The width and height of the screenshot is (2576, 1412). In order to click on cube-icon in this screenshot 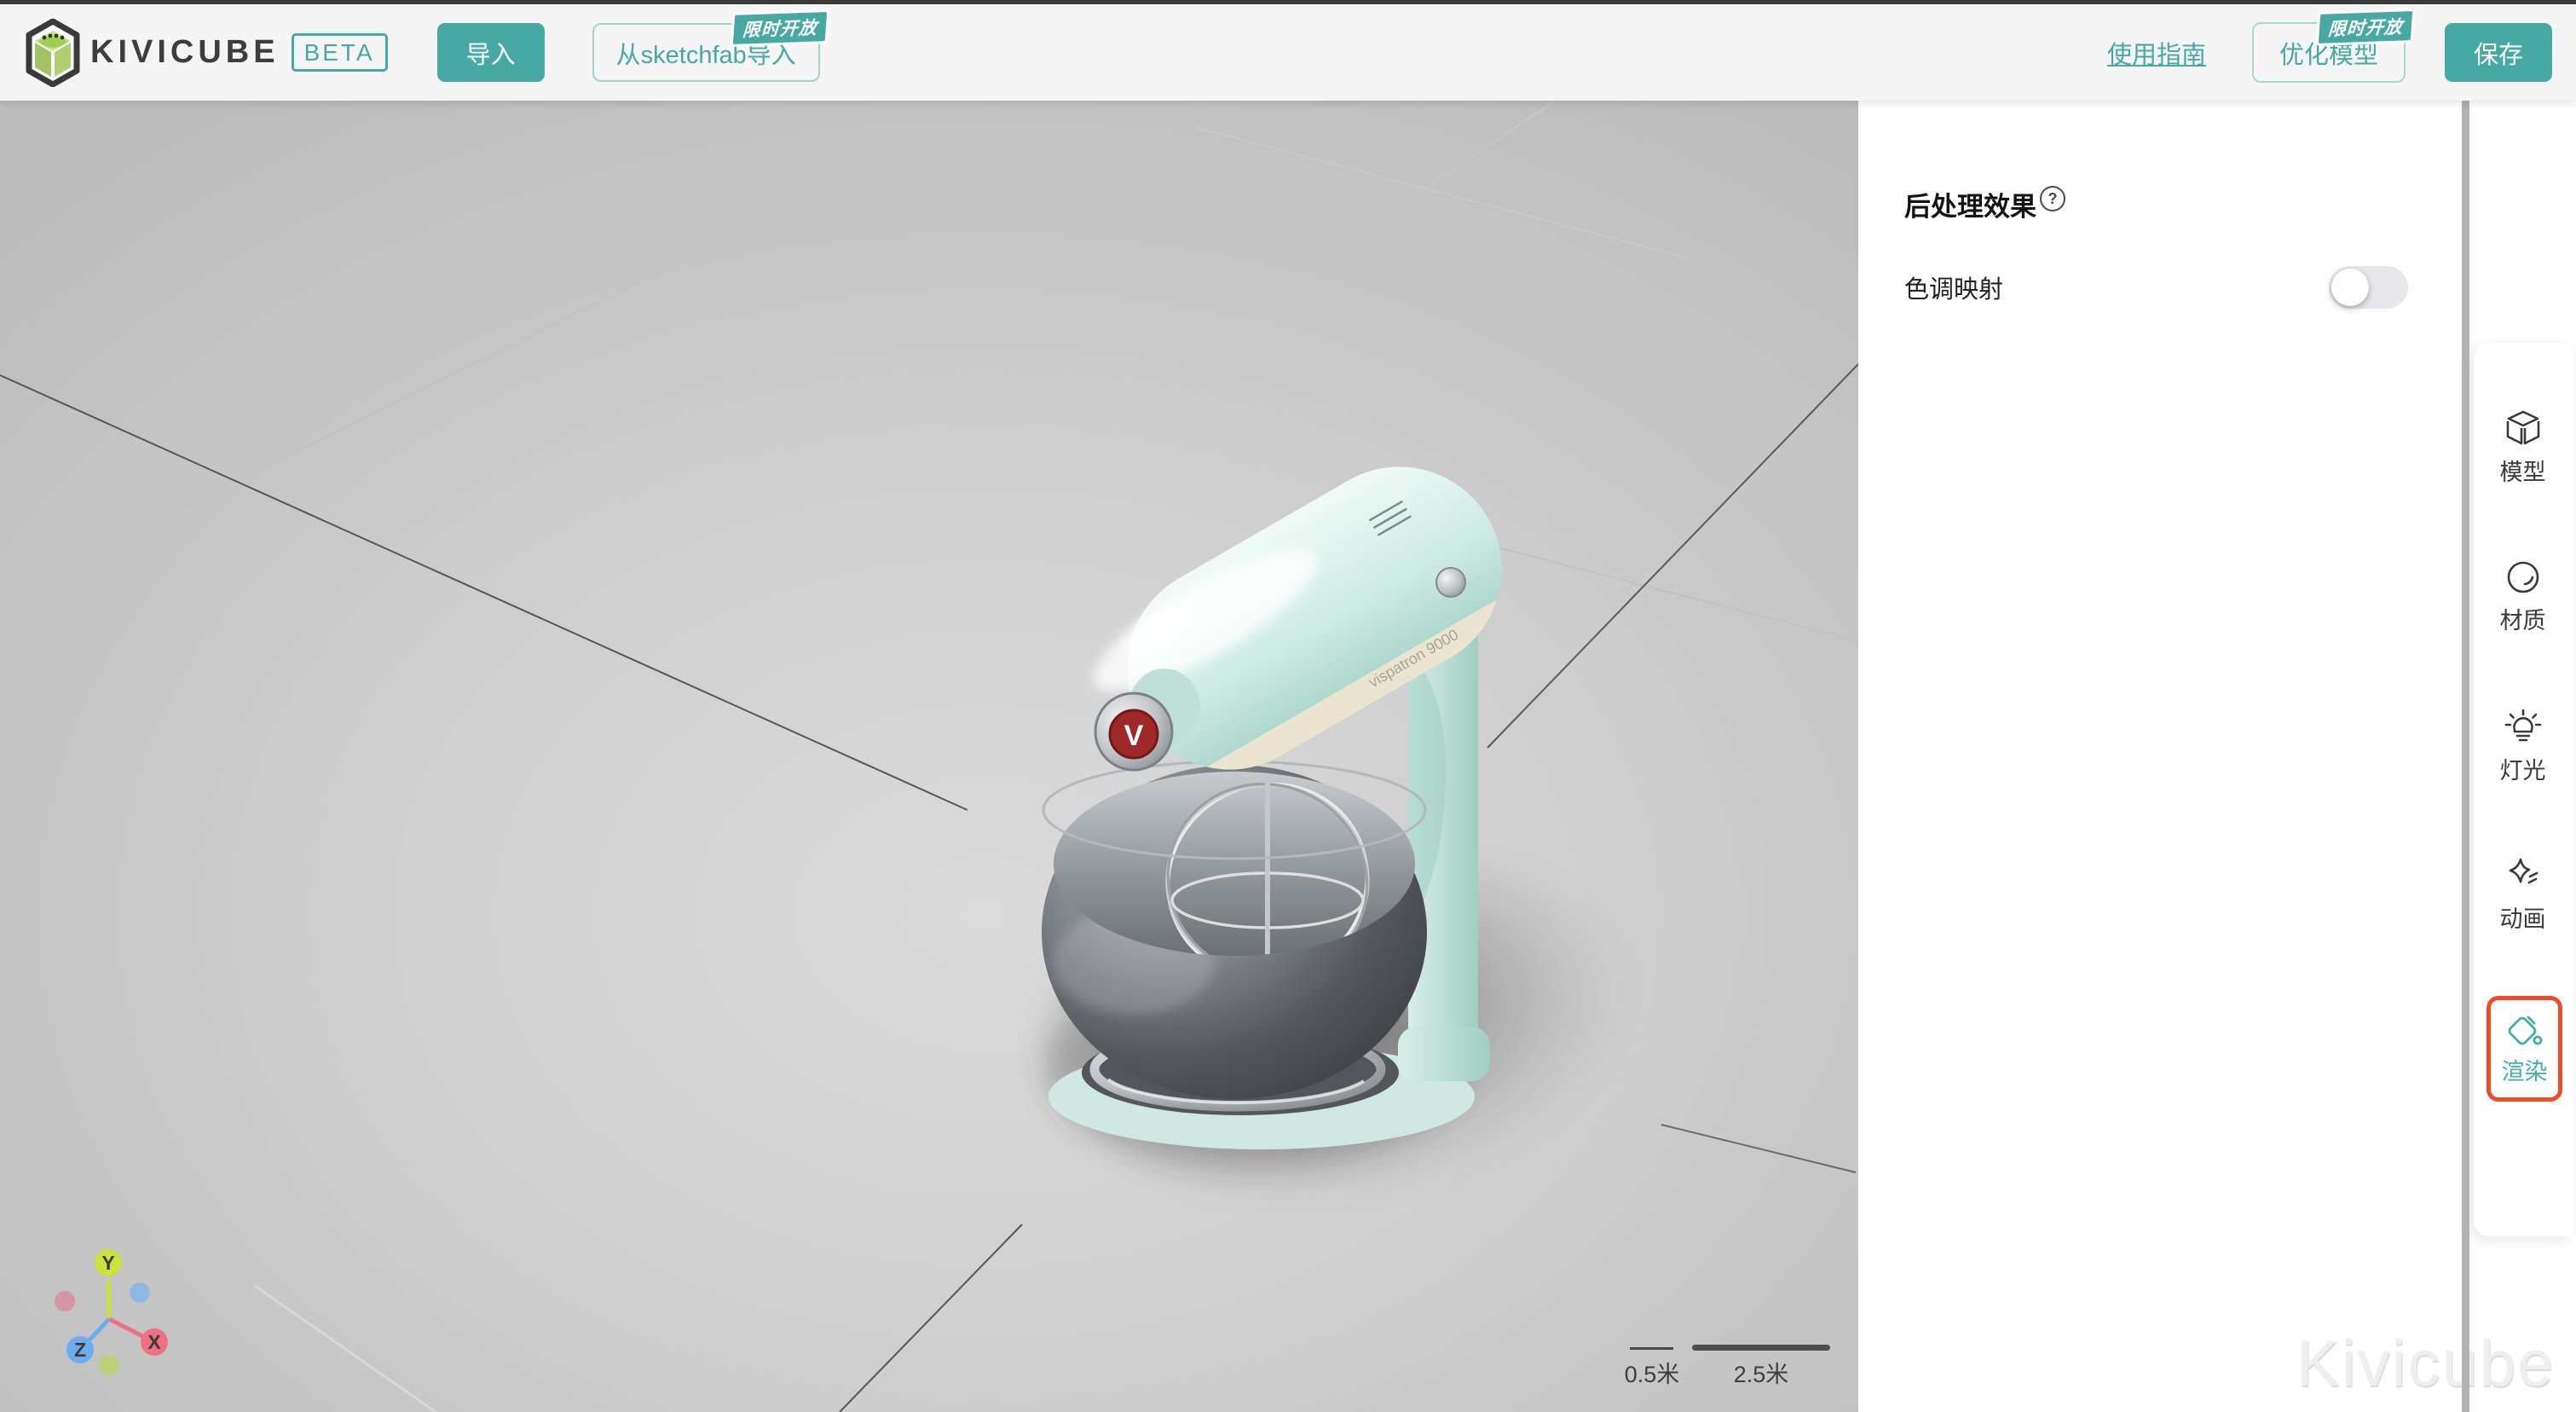, I will do `click(2523, 429)`.